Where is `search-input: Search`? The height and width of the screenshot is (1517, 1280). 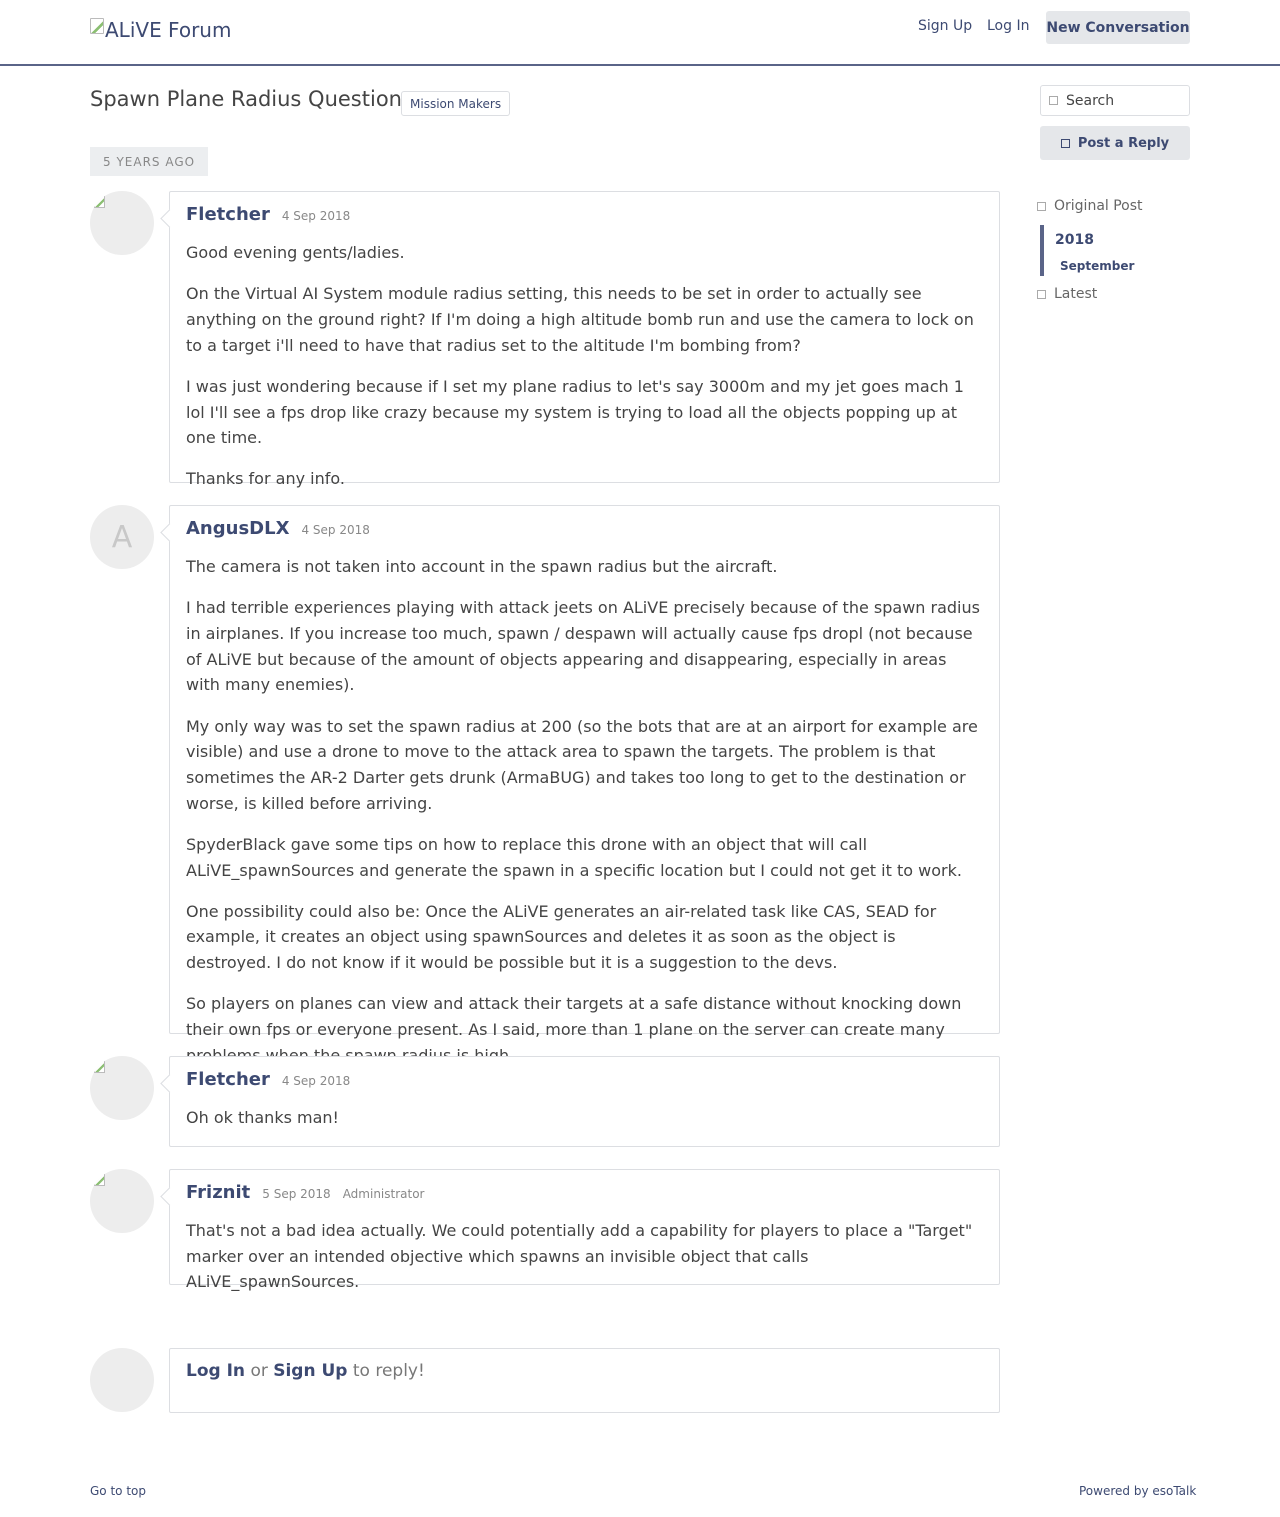 search-input: Search is located at coordinates (1115, 100).